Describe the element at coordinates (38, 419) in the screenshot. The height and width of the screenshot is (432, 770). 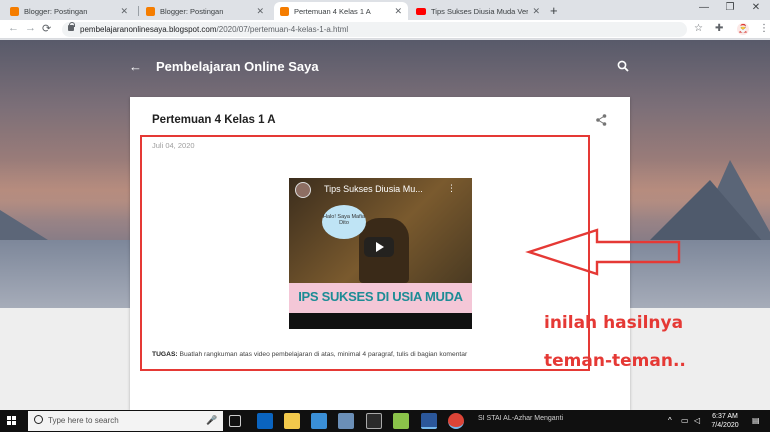
I see `search-circle-icon` at that location.